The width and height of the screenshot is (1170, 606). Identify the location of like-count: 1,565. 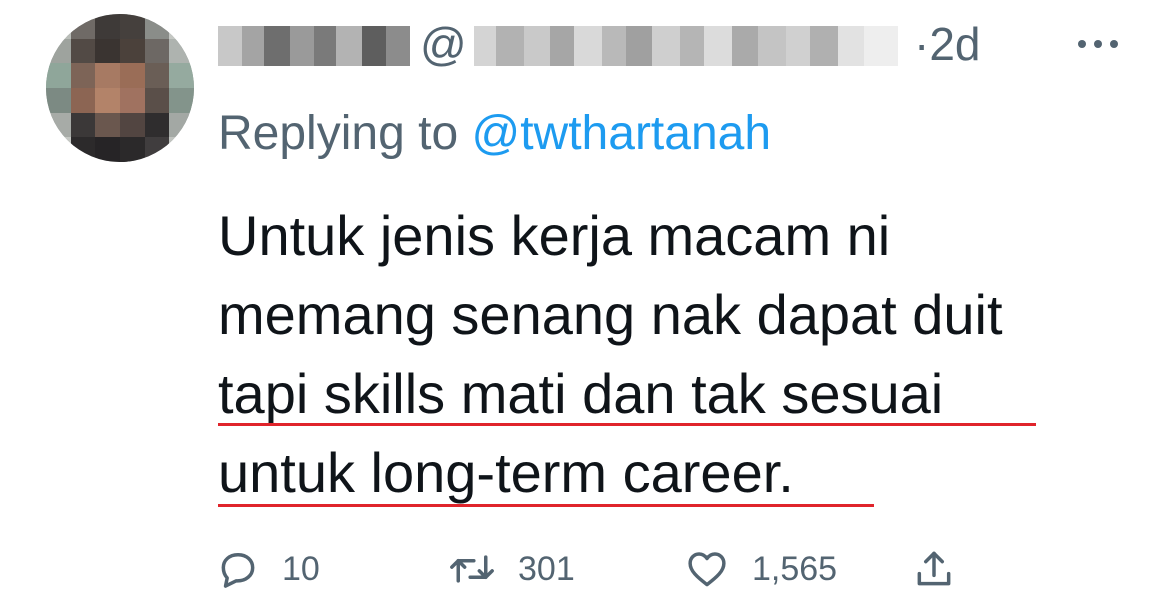
(795, 569).